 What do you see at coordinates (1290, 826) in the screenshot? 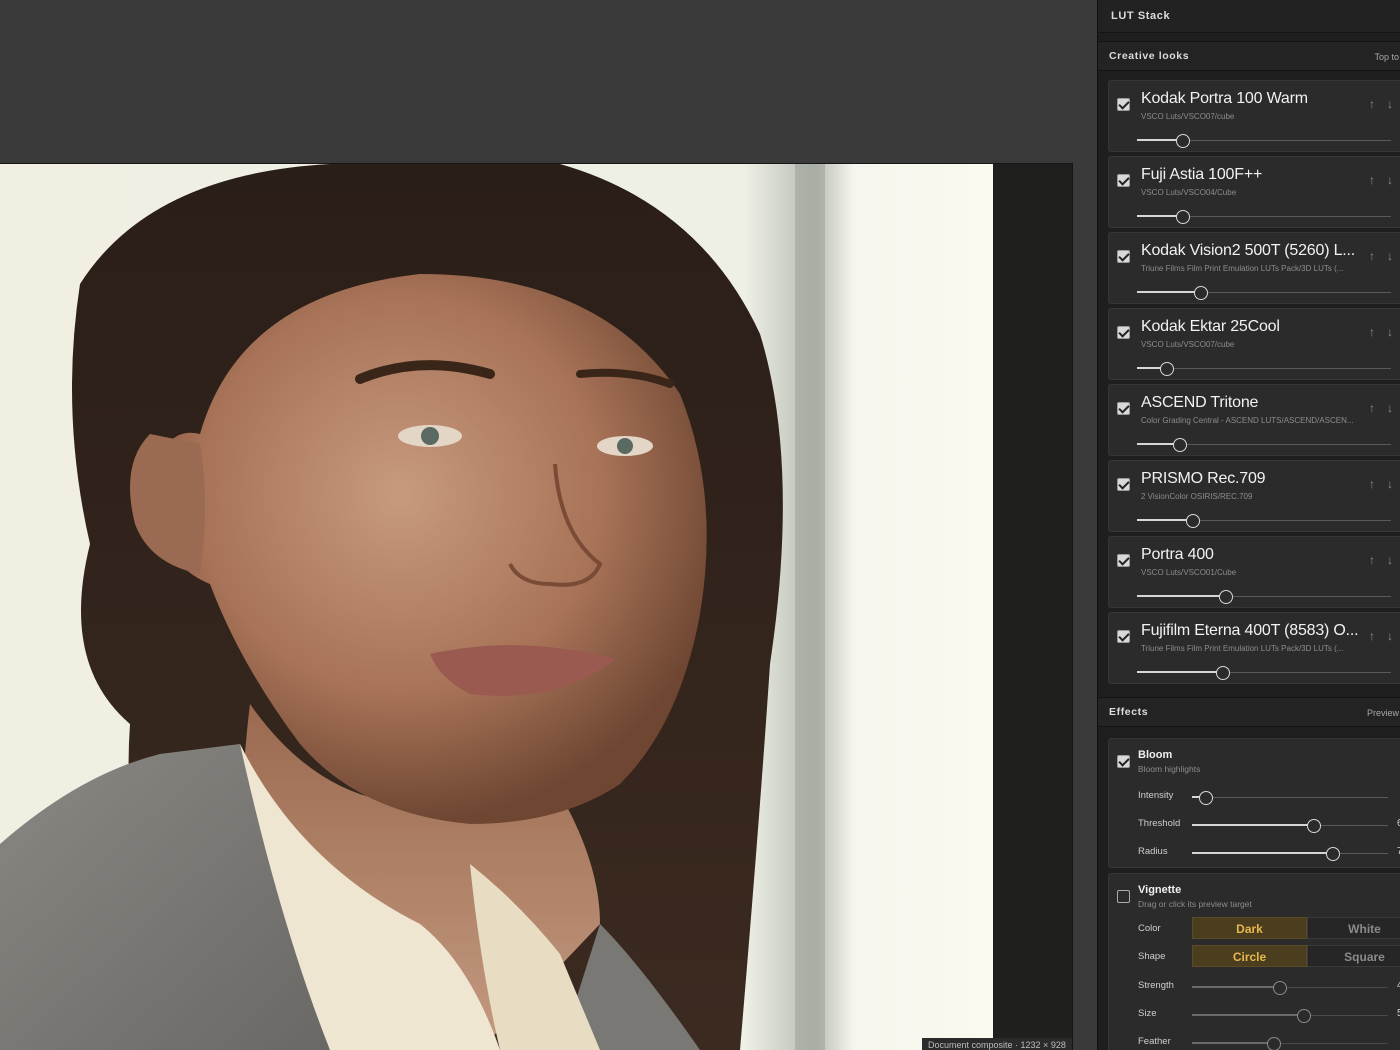
I see `bloom-threshold-slider` at bounding box center [1290, 826].